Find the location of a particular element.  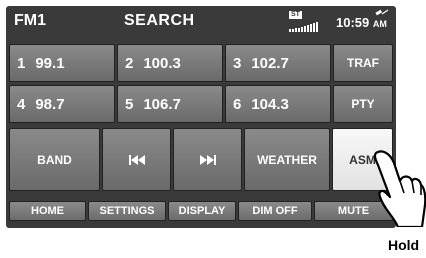

preset-number: 3 is located at coordinates (237, 63).